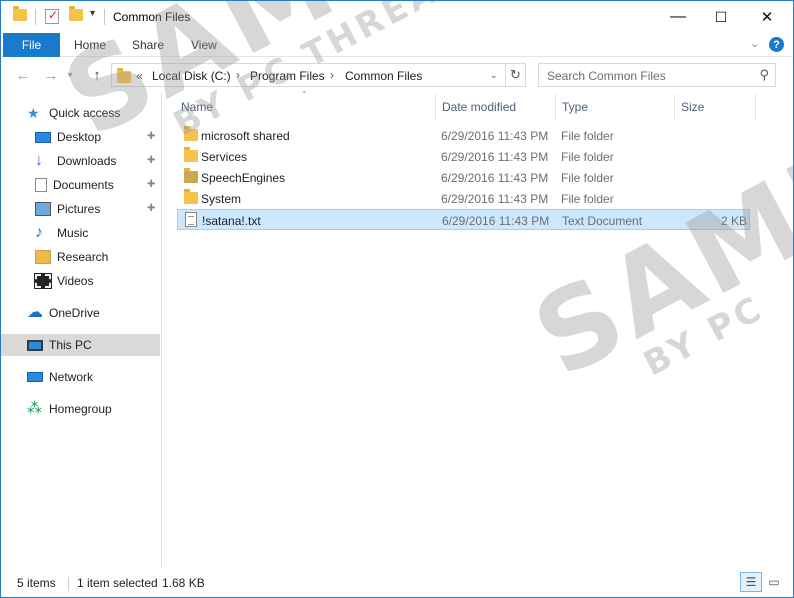 The image size is (794, 598). What do you see at coordinates (152, 17) in the screenshot?
I see `window-title: Common Files` at bounding box center [152, 17].